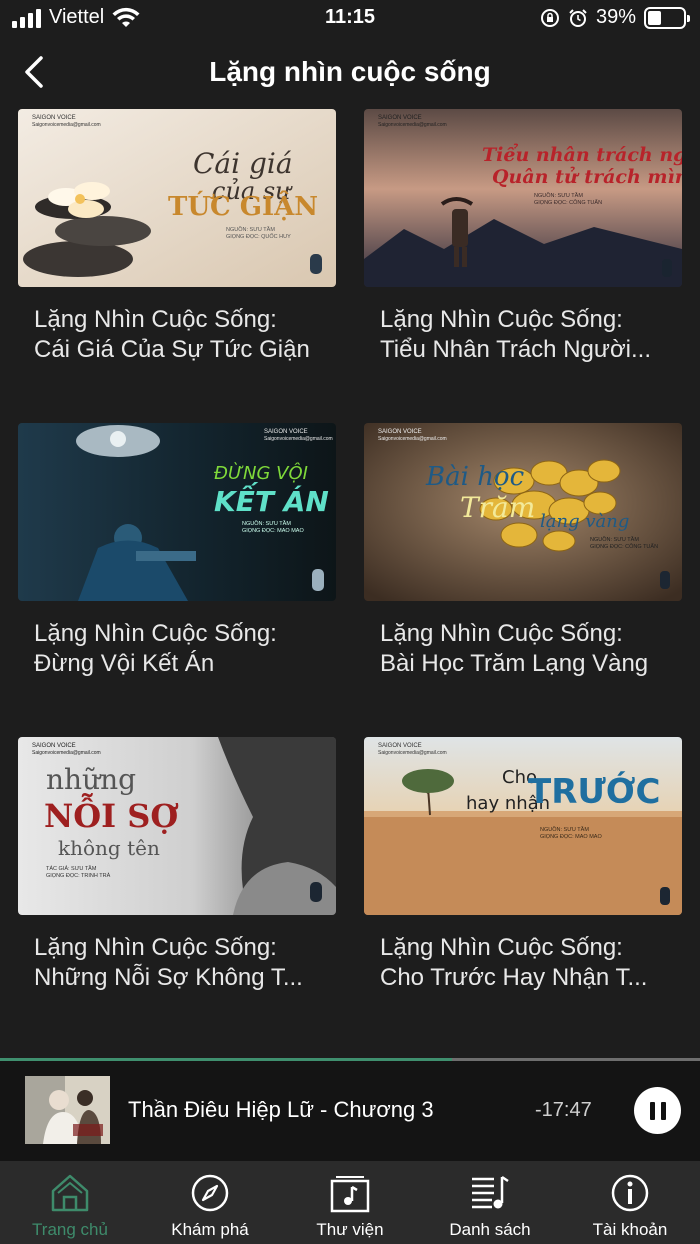  What do you see at coordinates (70, 1193) in the screenshot?
I see `home-icon` at bounding box center [70, 1193].